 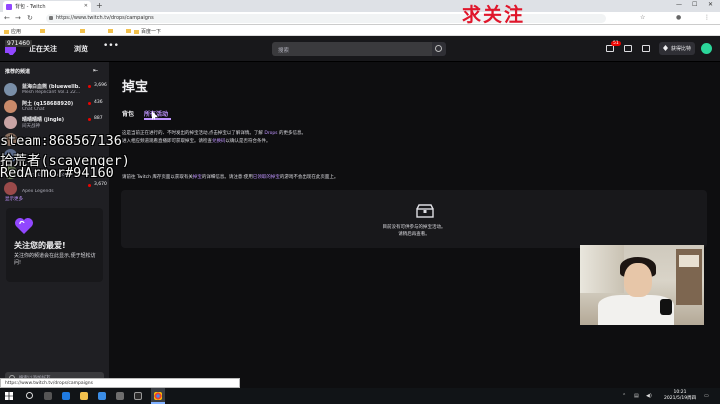 What do you see at coordinates (360, 30) in the screenshot?
I see `bookmarks-bar: 应用 百度一下` at bounding box center [360, 30].